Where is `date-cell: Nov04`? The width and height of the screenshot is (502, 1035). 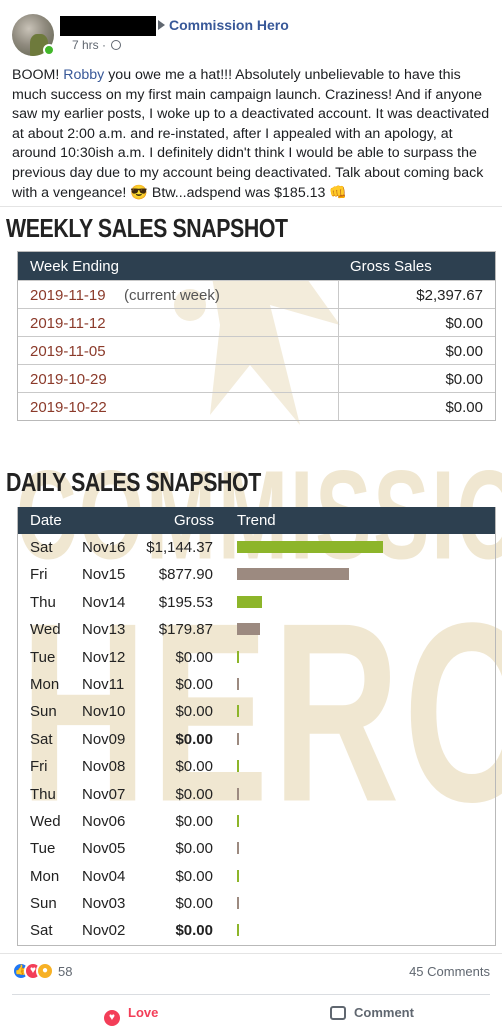 date-cell: Nov04 is located at coordinates (104, 876).